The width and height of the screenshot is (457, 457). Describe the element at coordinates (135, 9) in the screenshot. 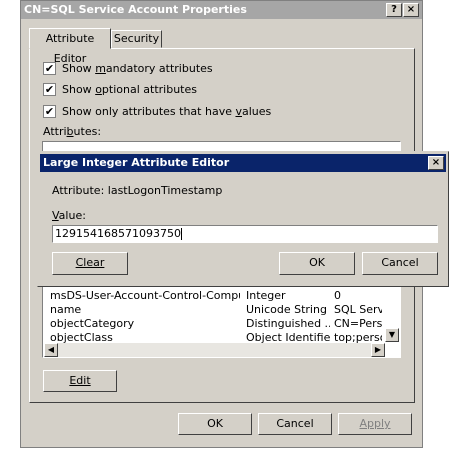

I see `window-title: CN=SQL Service Account Properties` at that location.